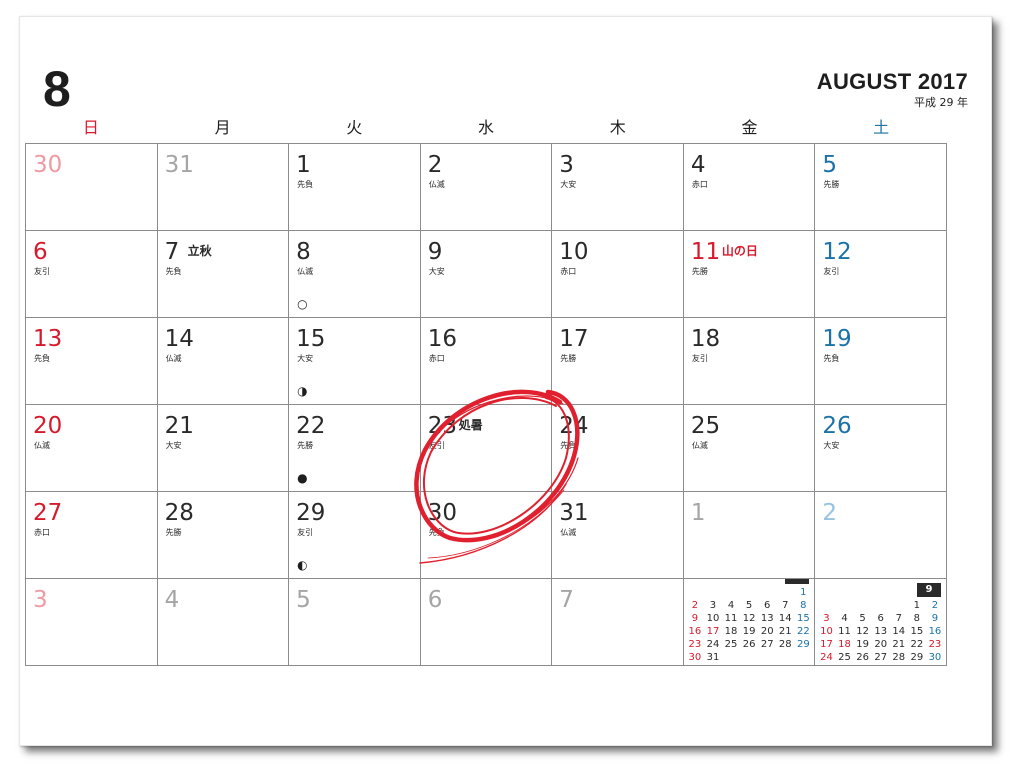 Image resolution: width=1024 pixels, height=768 pixels. I want to click on day-number: 28, so click(179, 513).